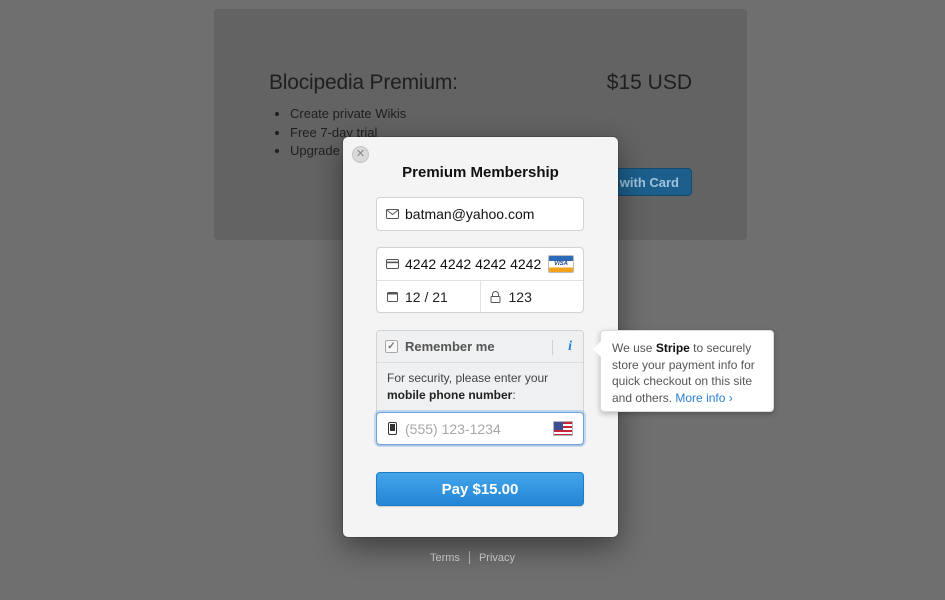  Describe the element at coordinates (445, 558) in the screenshot. I see `terms-link: Terms` at that location.